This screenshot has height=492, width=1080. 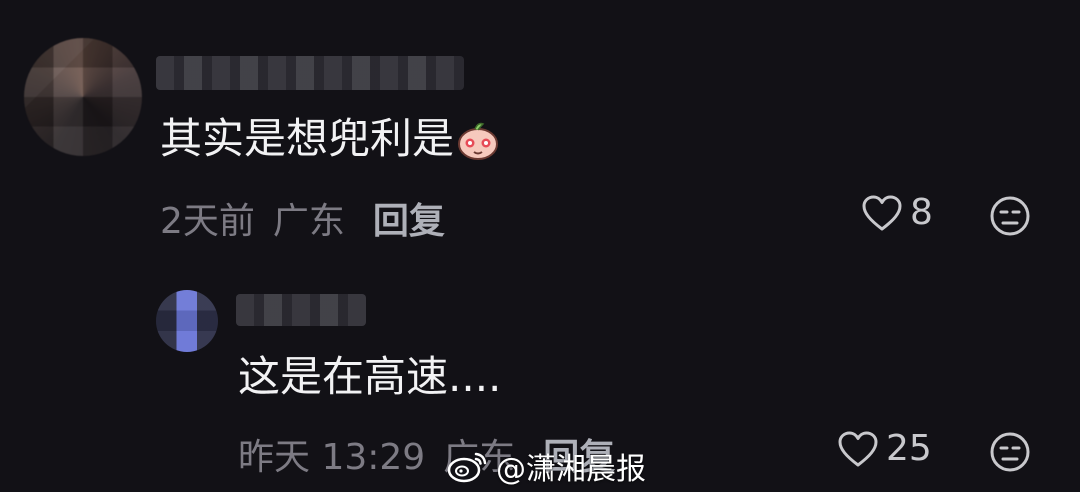 What do you see at coordinates (307, 138) in the screenshot?
I see `comment-text-content: 其实是想兜利是` at bounding box center [307, 138].